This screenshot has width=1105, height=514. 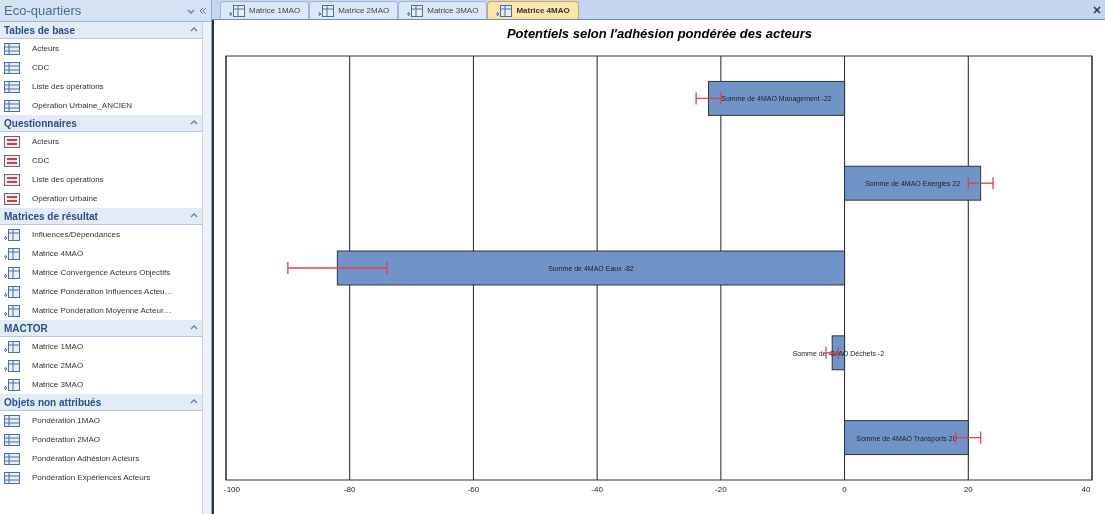 What do you see at coordinates (101, 234) in the screenshot?
I see `nav-item: Influences/Dépendances` at bounding box center [101, 234].